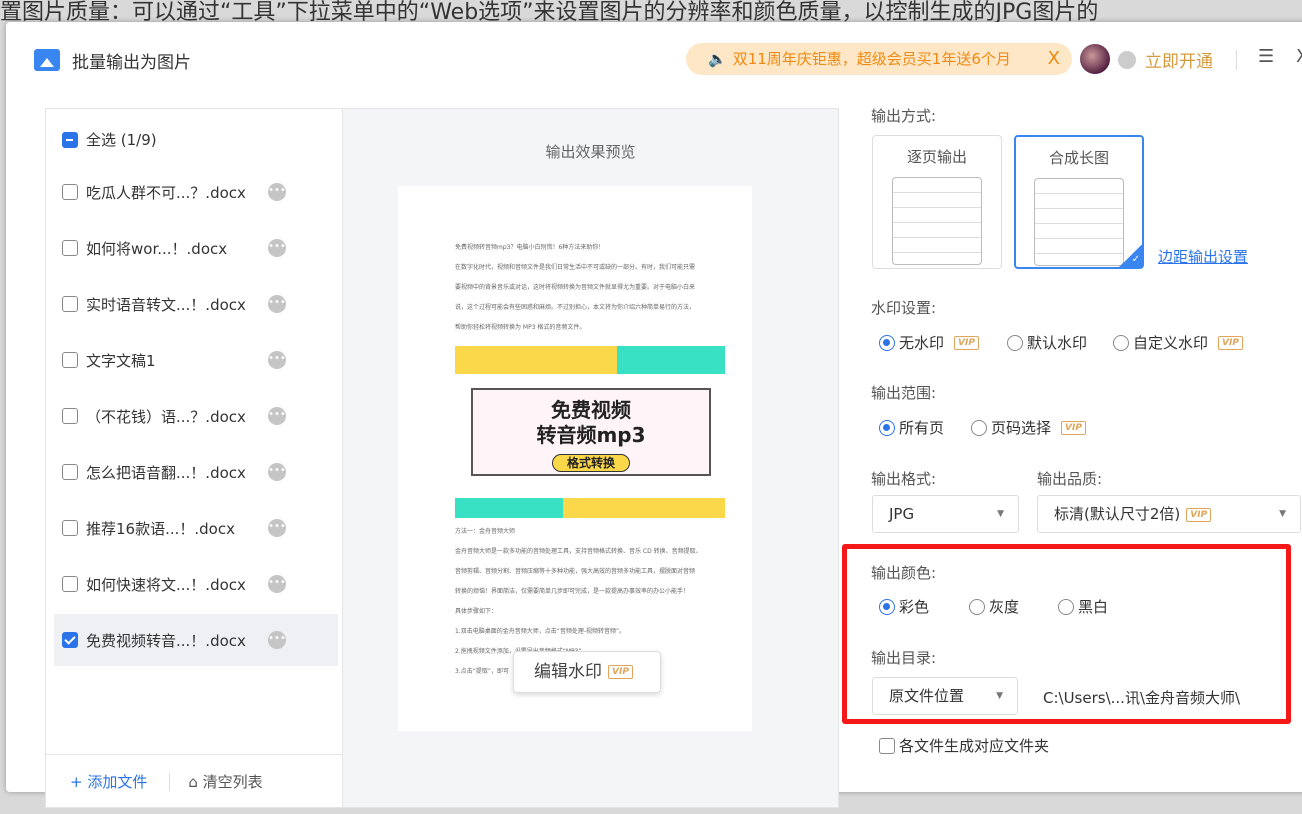 The width and height of the screenshot is (1302, 814). I want to click on highlight-annotation-box, so click(1066, 634).